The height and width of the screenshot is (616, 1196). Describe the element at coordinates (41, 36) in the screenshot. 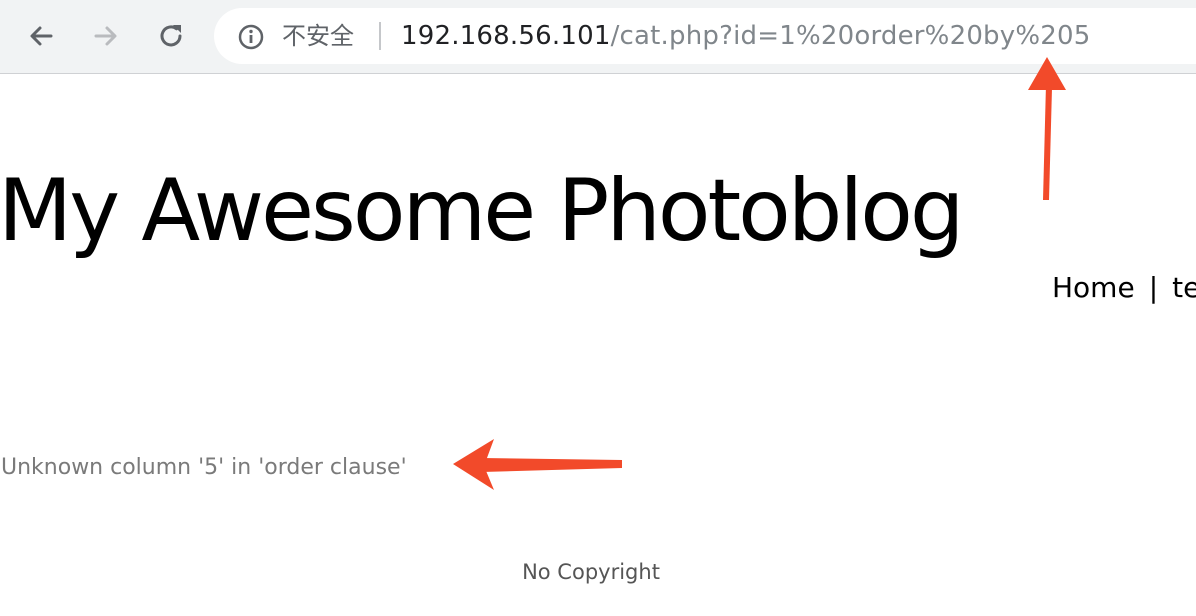

I see `back-arrow-icon` at that location.